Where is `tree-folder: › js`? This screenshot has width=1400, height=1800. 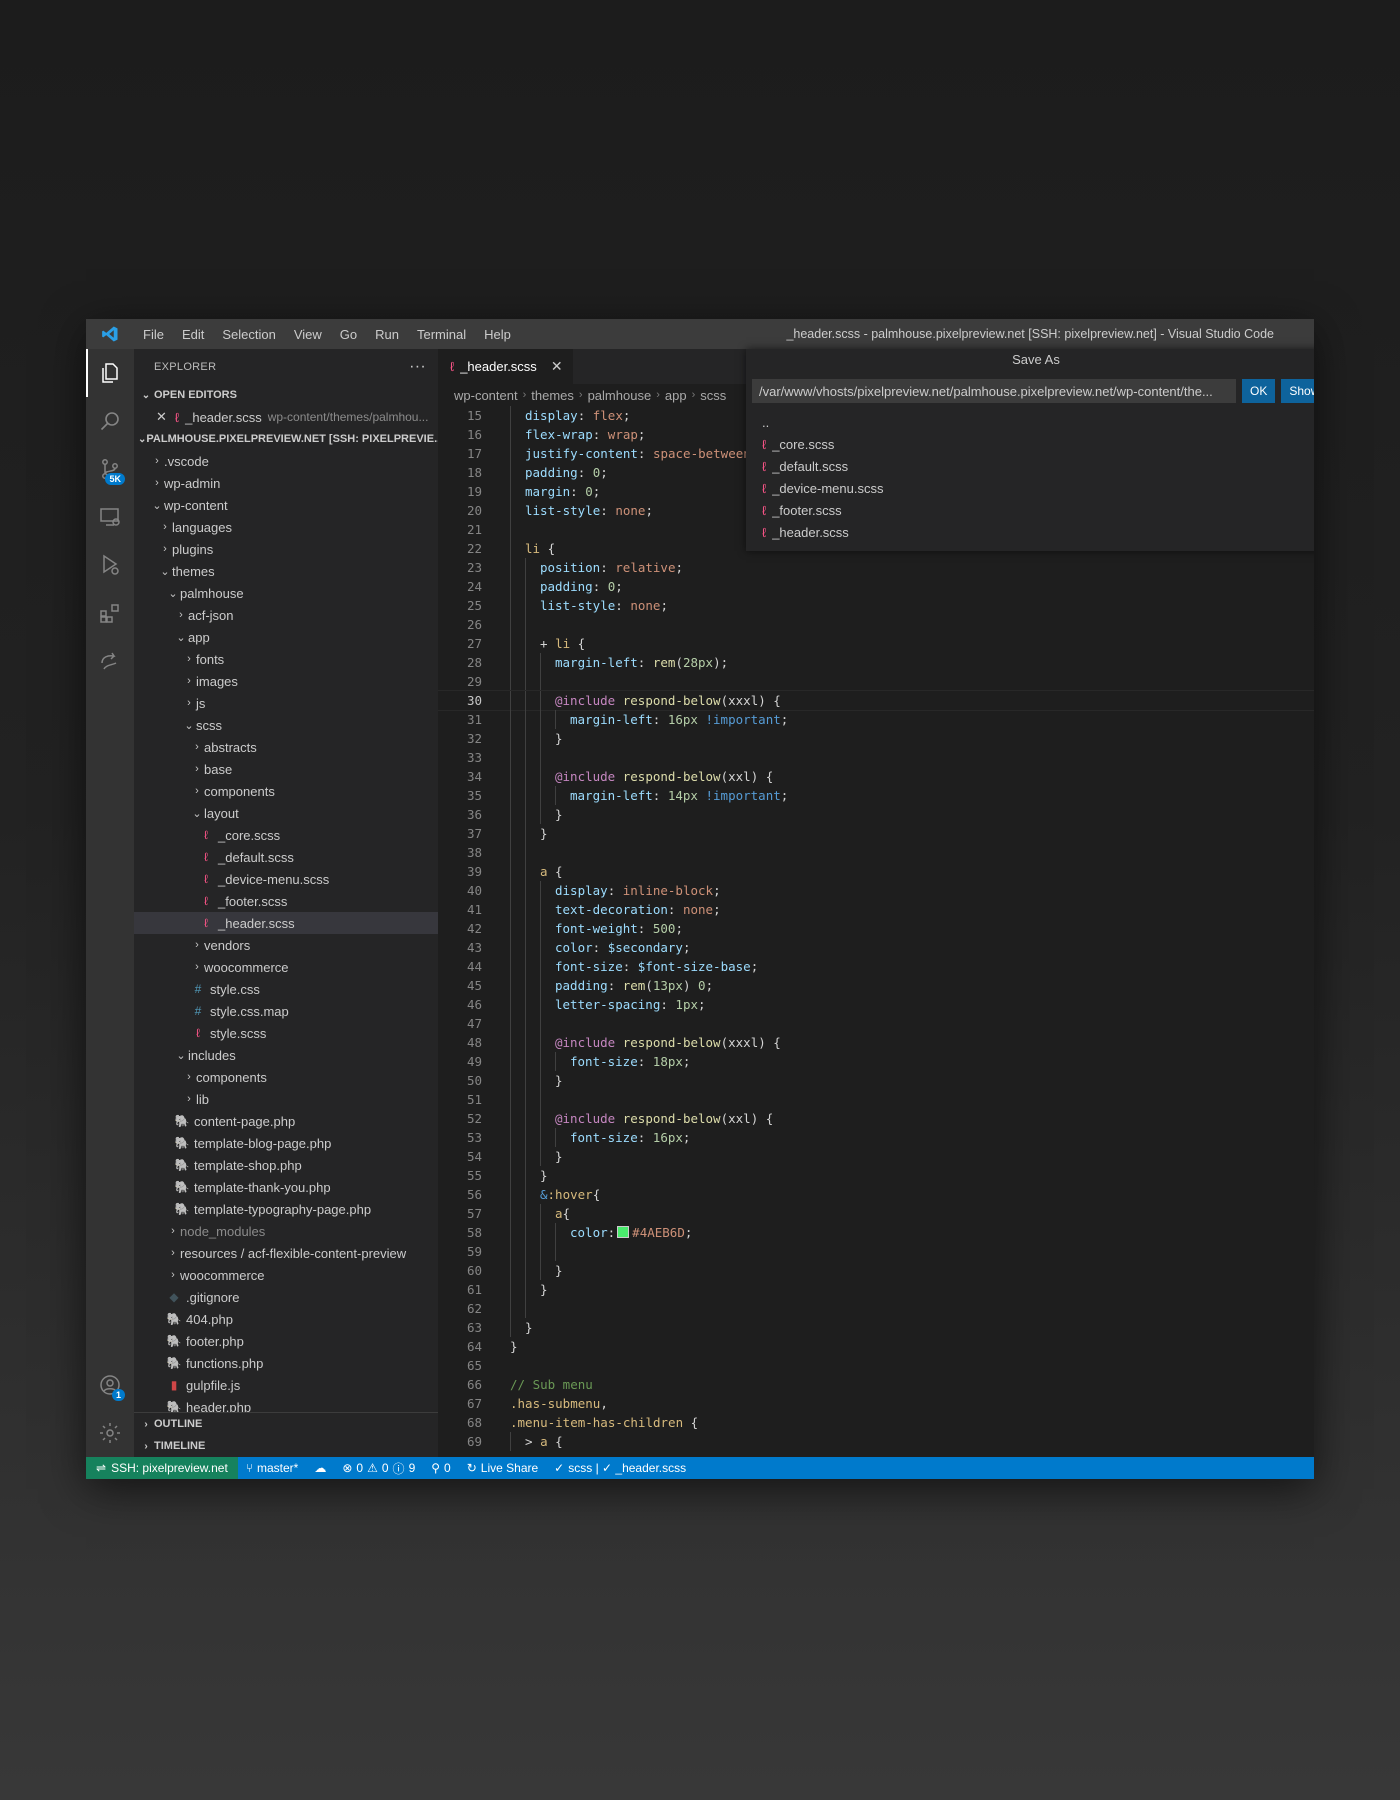
tree-folder: › js is located at coordinates (286, 703).